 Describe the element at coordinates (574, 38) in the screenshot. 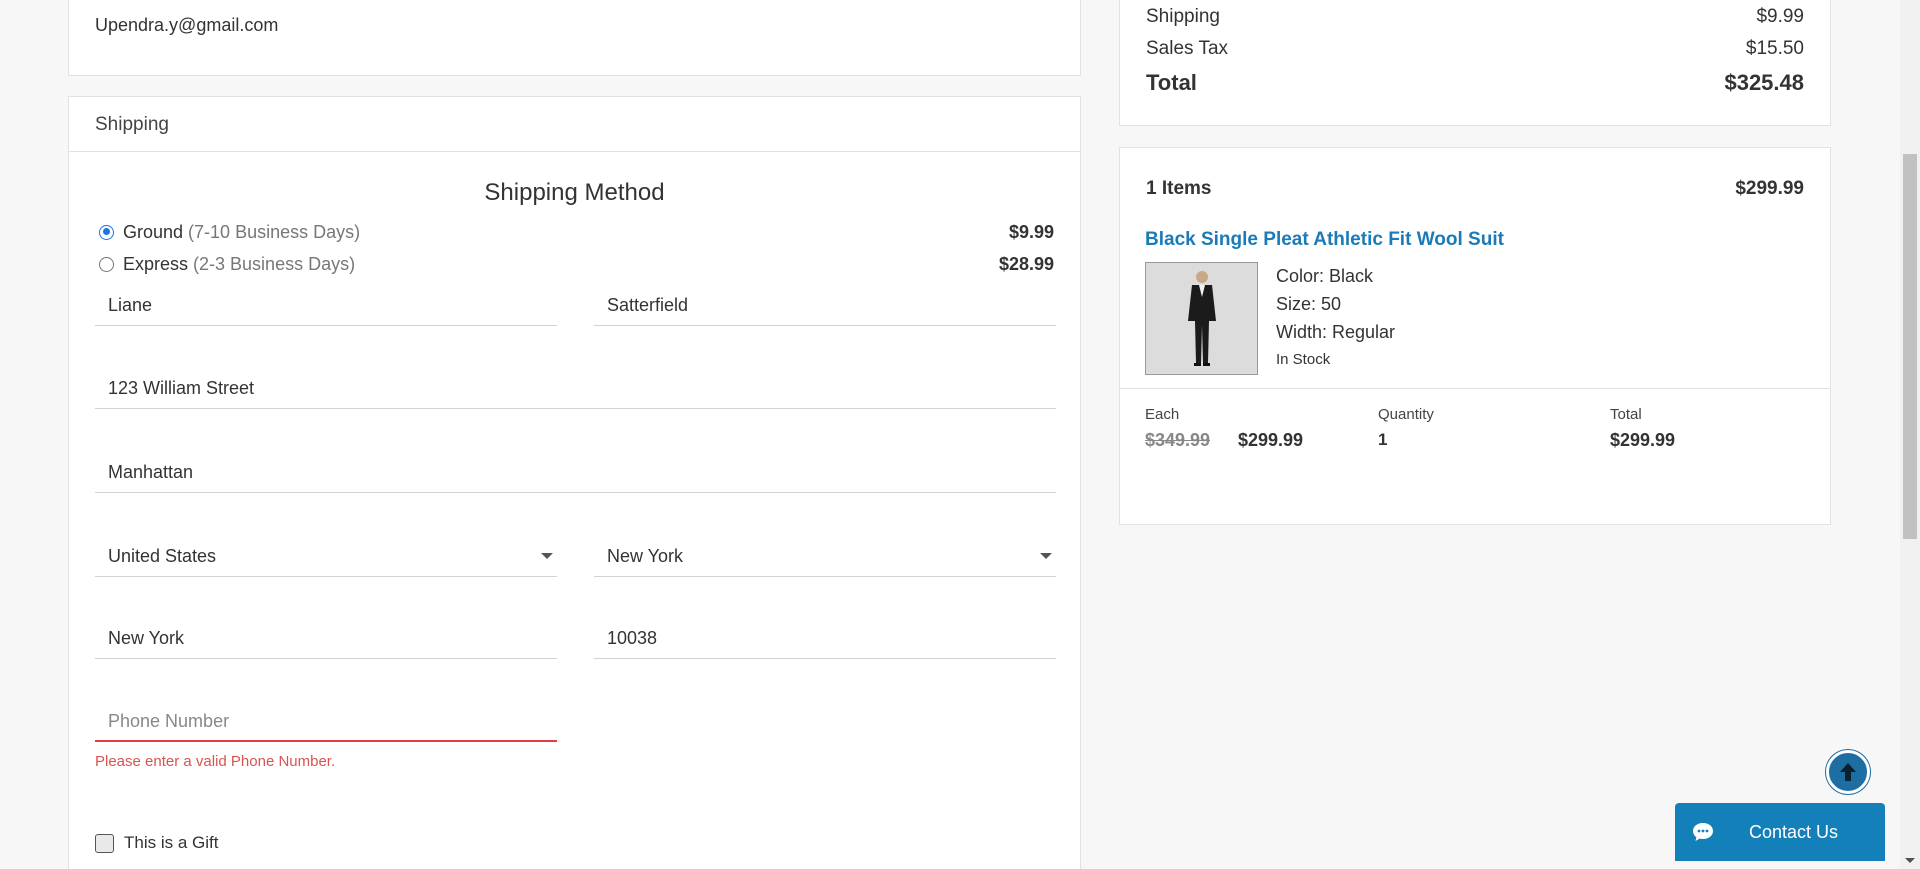

I see `email-card: Upendra.y@gmail.com` at that location.